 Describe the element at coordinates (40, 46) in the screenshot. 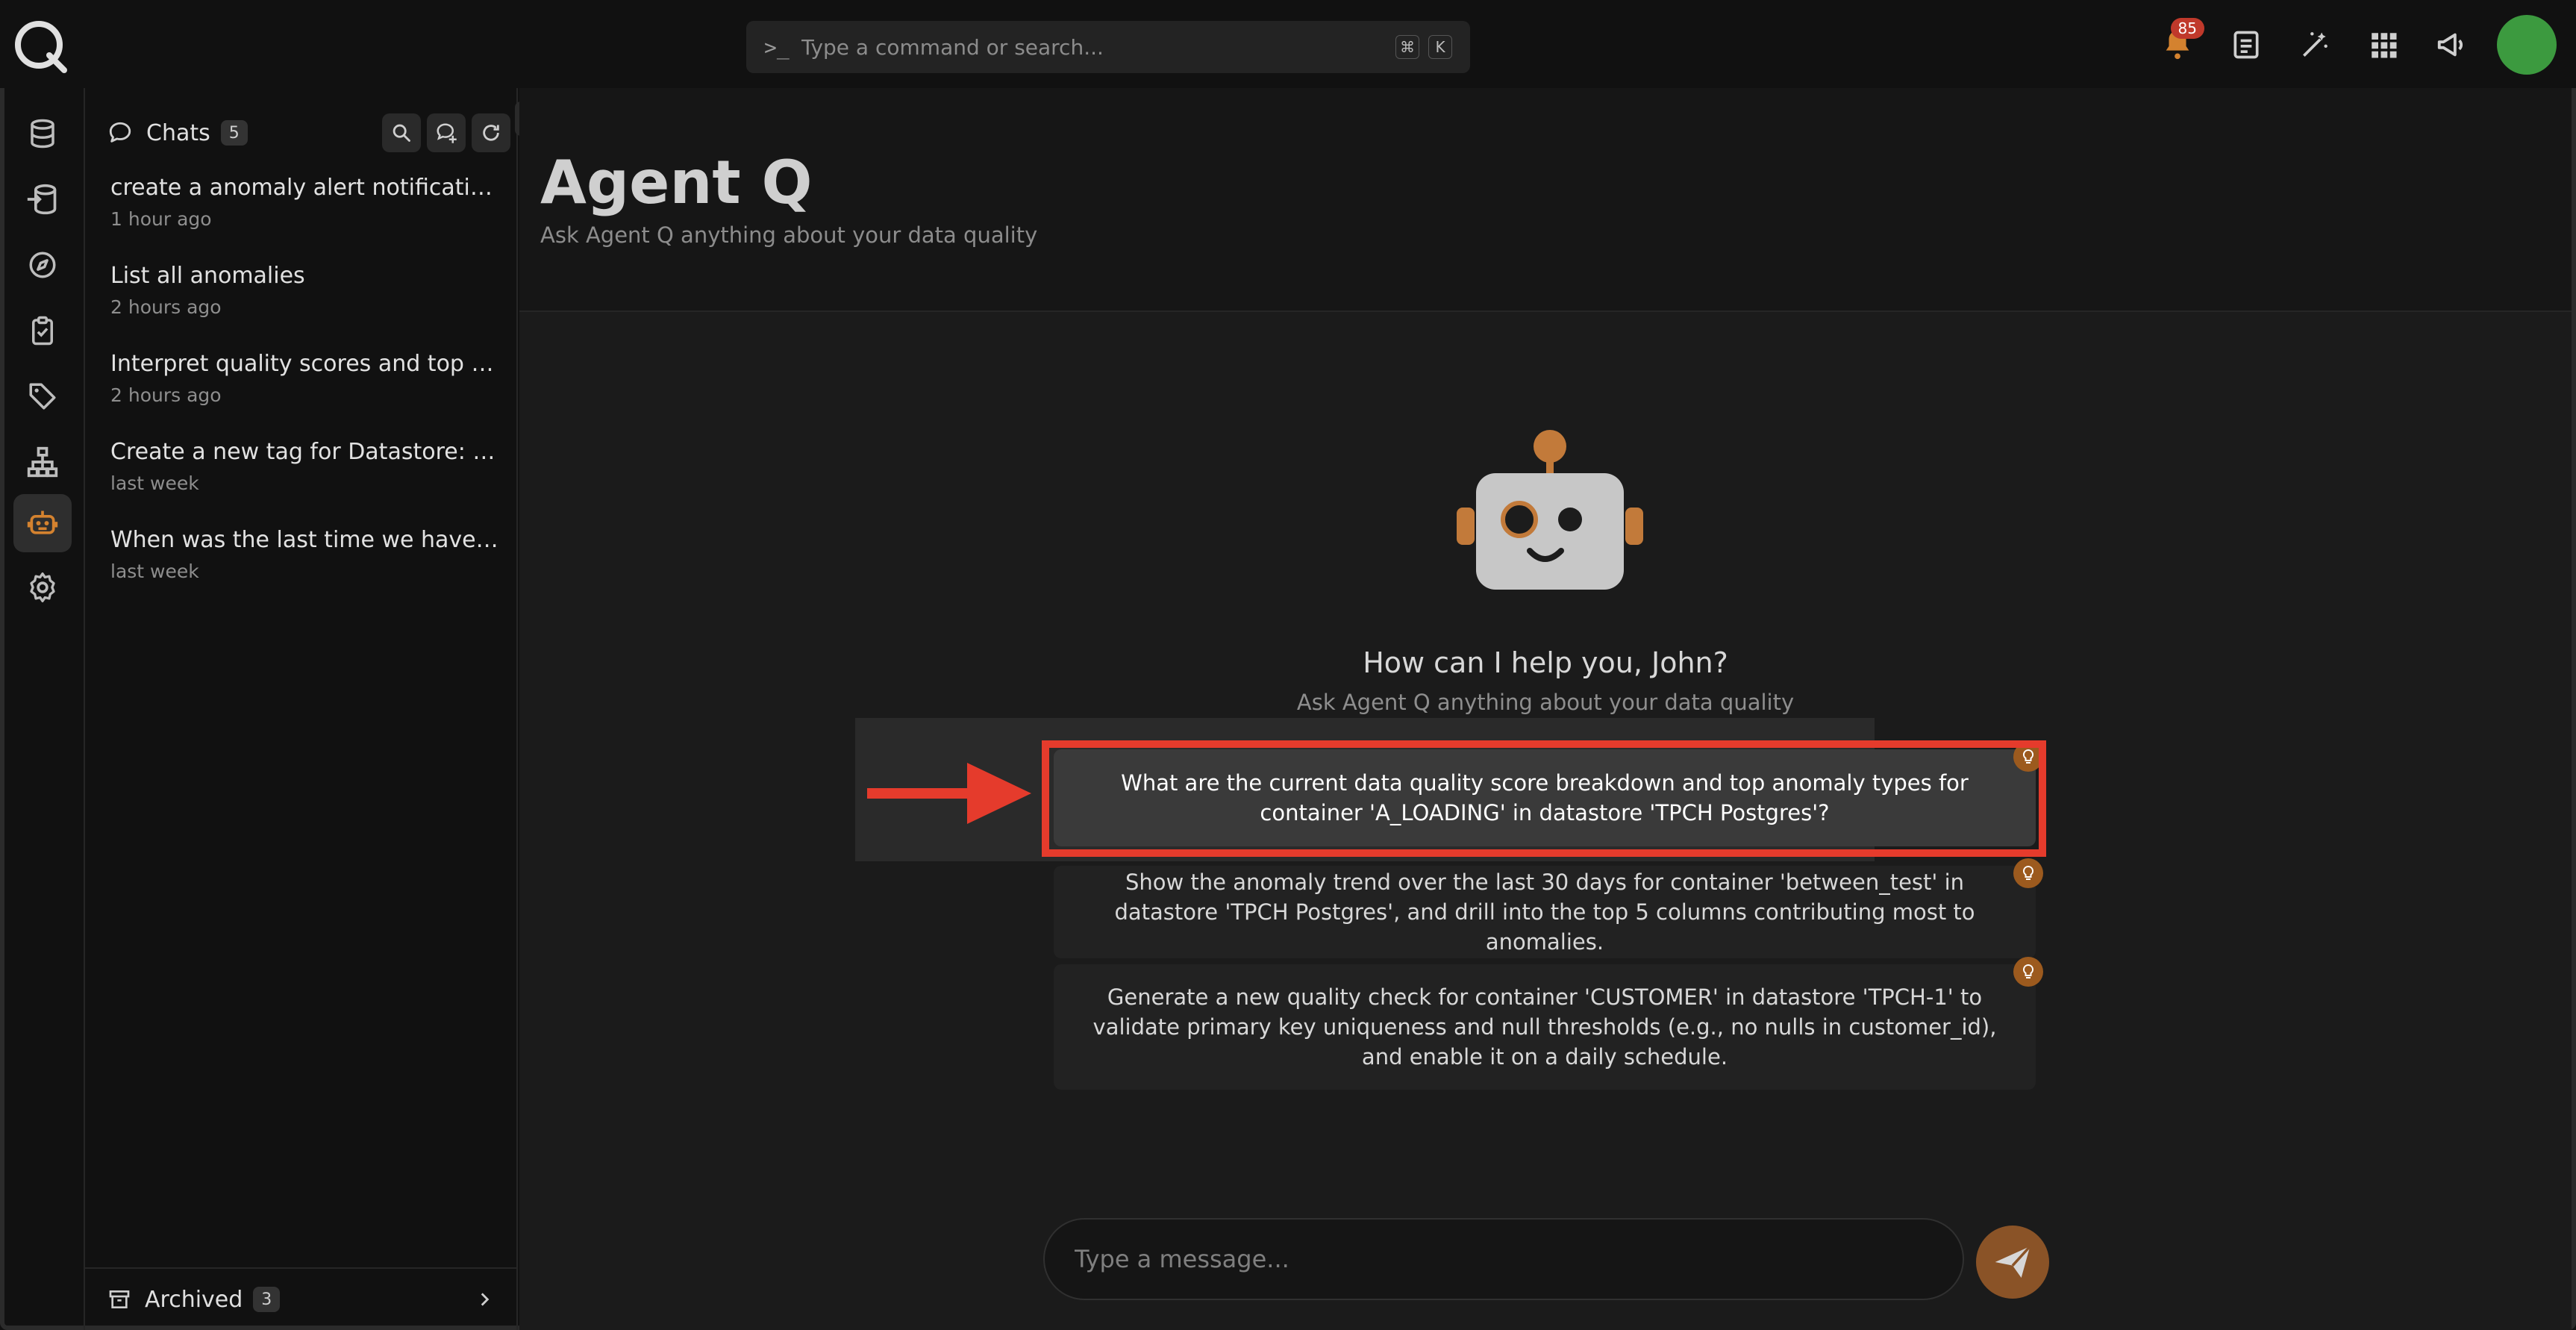

I see `app-logo-icon` at that location.